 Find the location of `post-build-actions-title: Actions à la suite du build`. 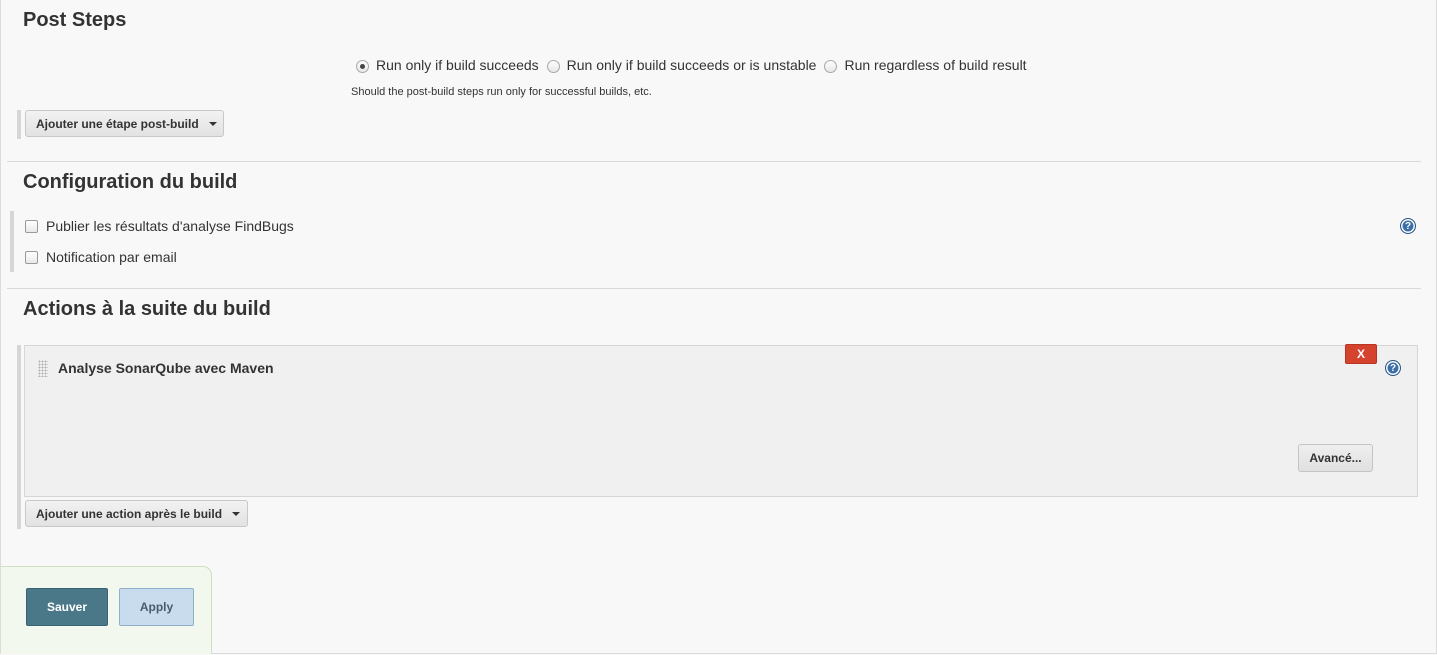

post-build-actions-title: Actions à la suite du build is located at coordinates (147, 309).